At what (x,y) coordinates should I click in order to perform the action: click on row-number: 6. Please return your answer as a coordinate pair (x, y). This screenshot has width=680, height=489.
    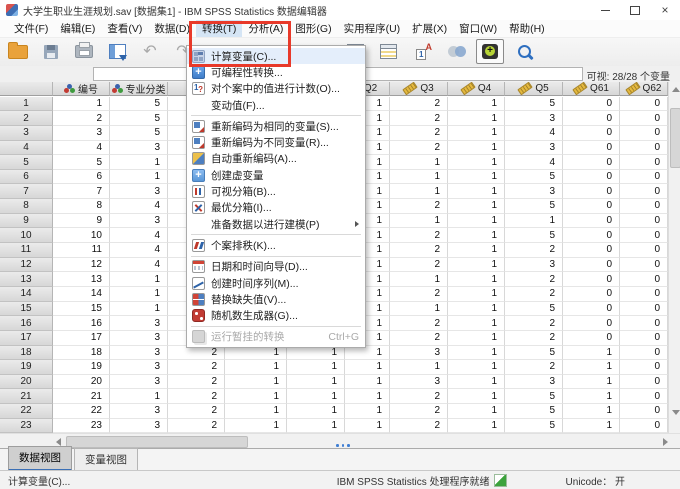
    Looking at the image, I should click on (26, 177).